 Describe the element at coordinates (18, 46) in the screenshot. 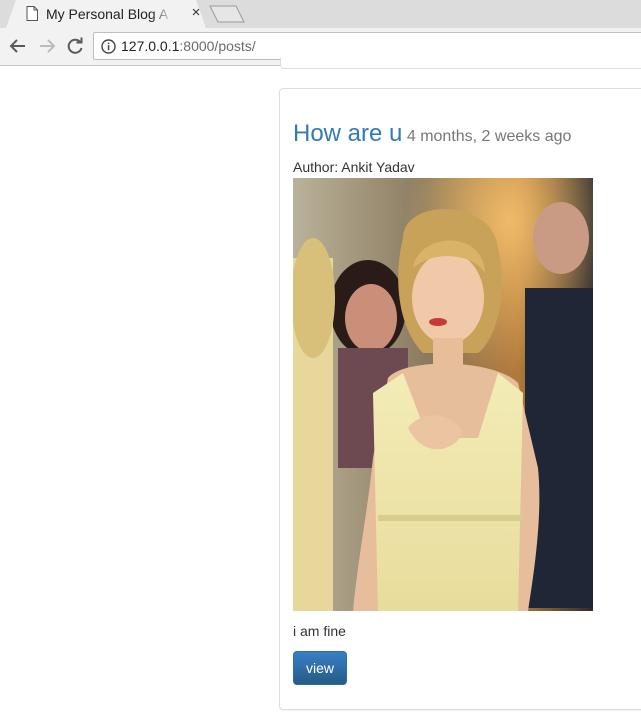

I see `back-arrow-icon` at that location.